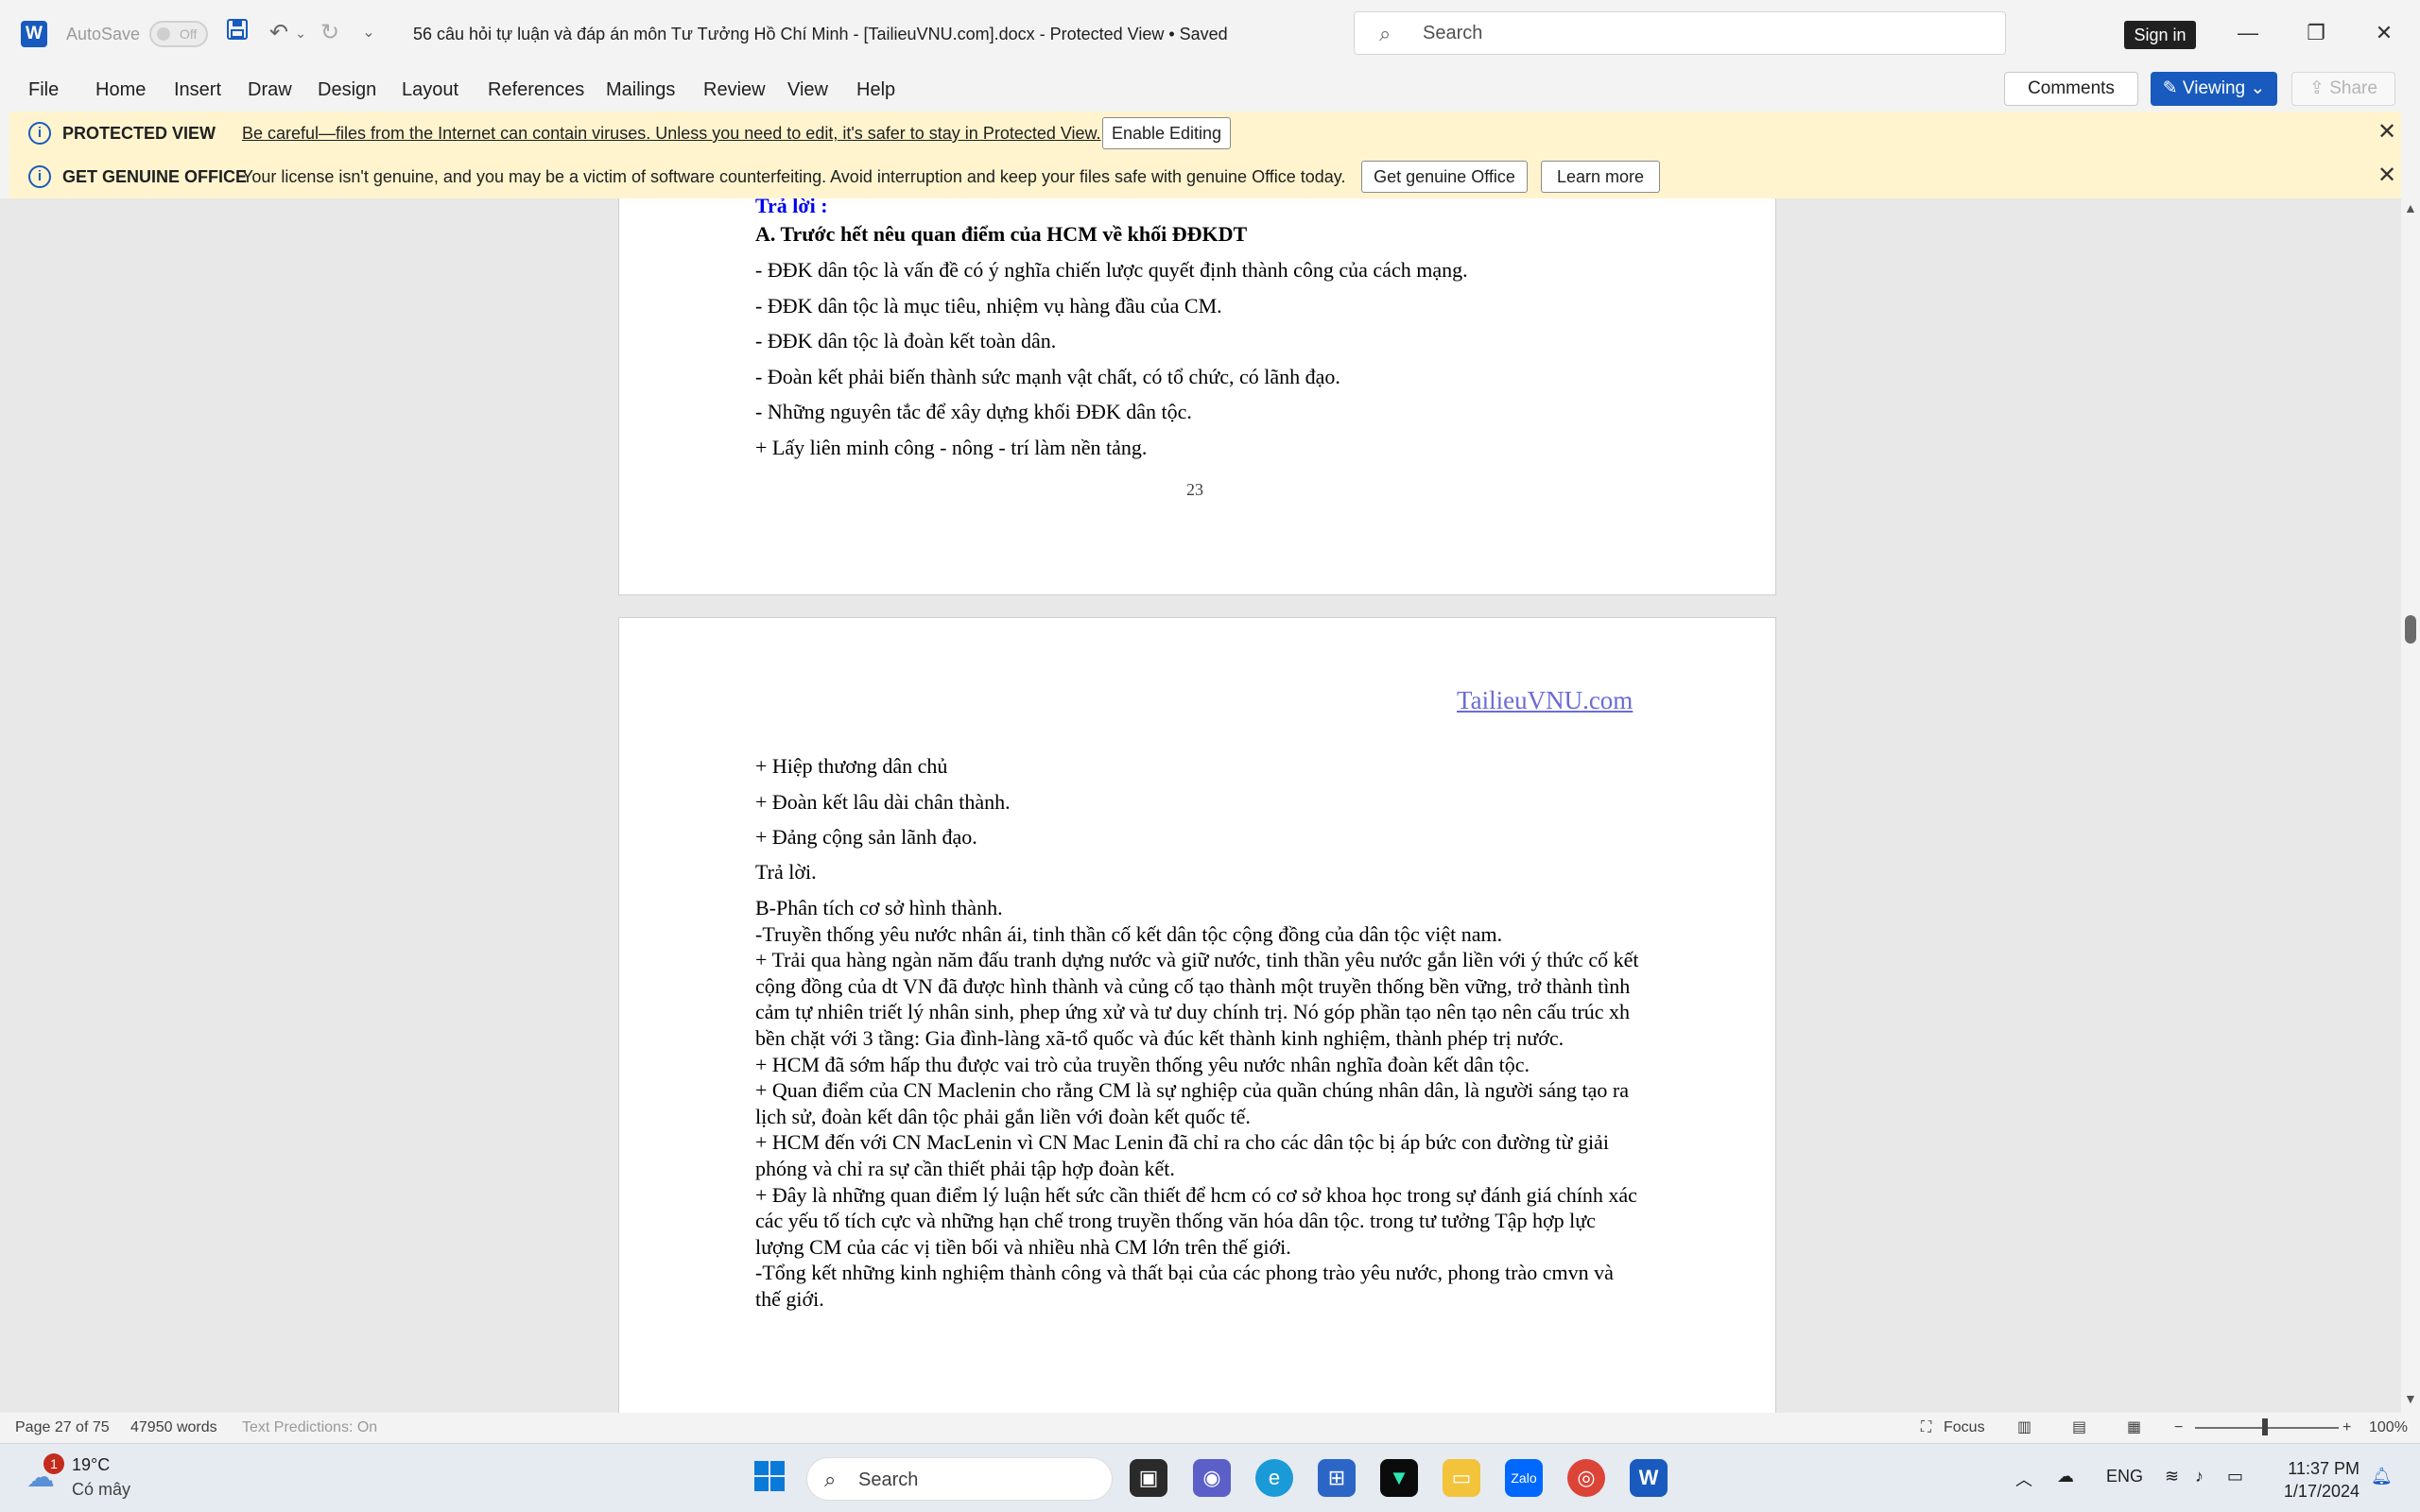  What do you see at coordinates (178, 34) in the screenshot?
I see `autosave-toggle: Off` at bounding box center [178, 34].